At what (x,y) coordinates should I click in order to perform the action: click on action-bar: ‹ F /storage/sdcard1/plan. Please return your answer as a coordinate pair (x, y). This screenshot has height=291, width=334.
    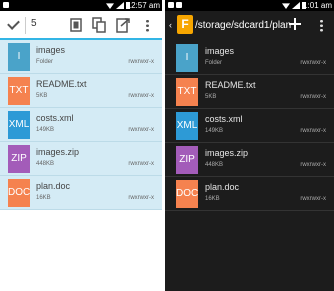
    Looking at the image, I should click on (249, 25).